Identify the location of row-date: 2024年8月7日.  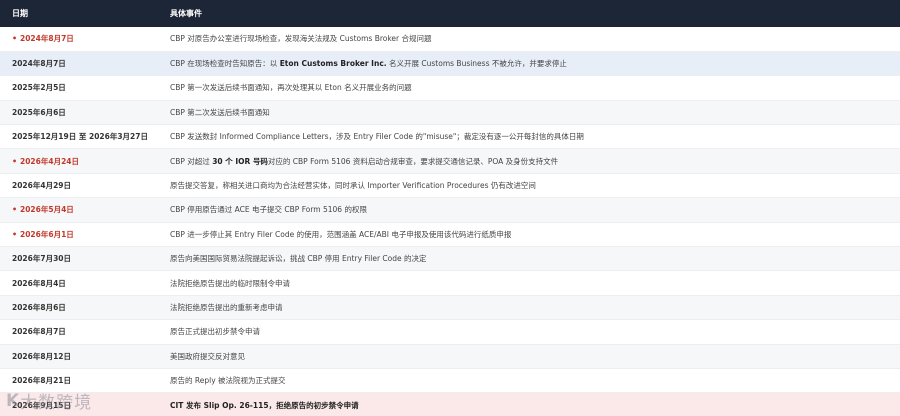
(80, 64).